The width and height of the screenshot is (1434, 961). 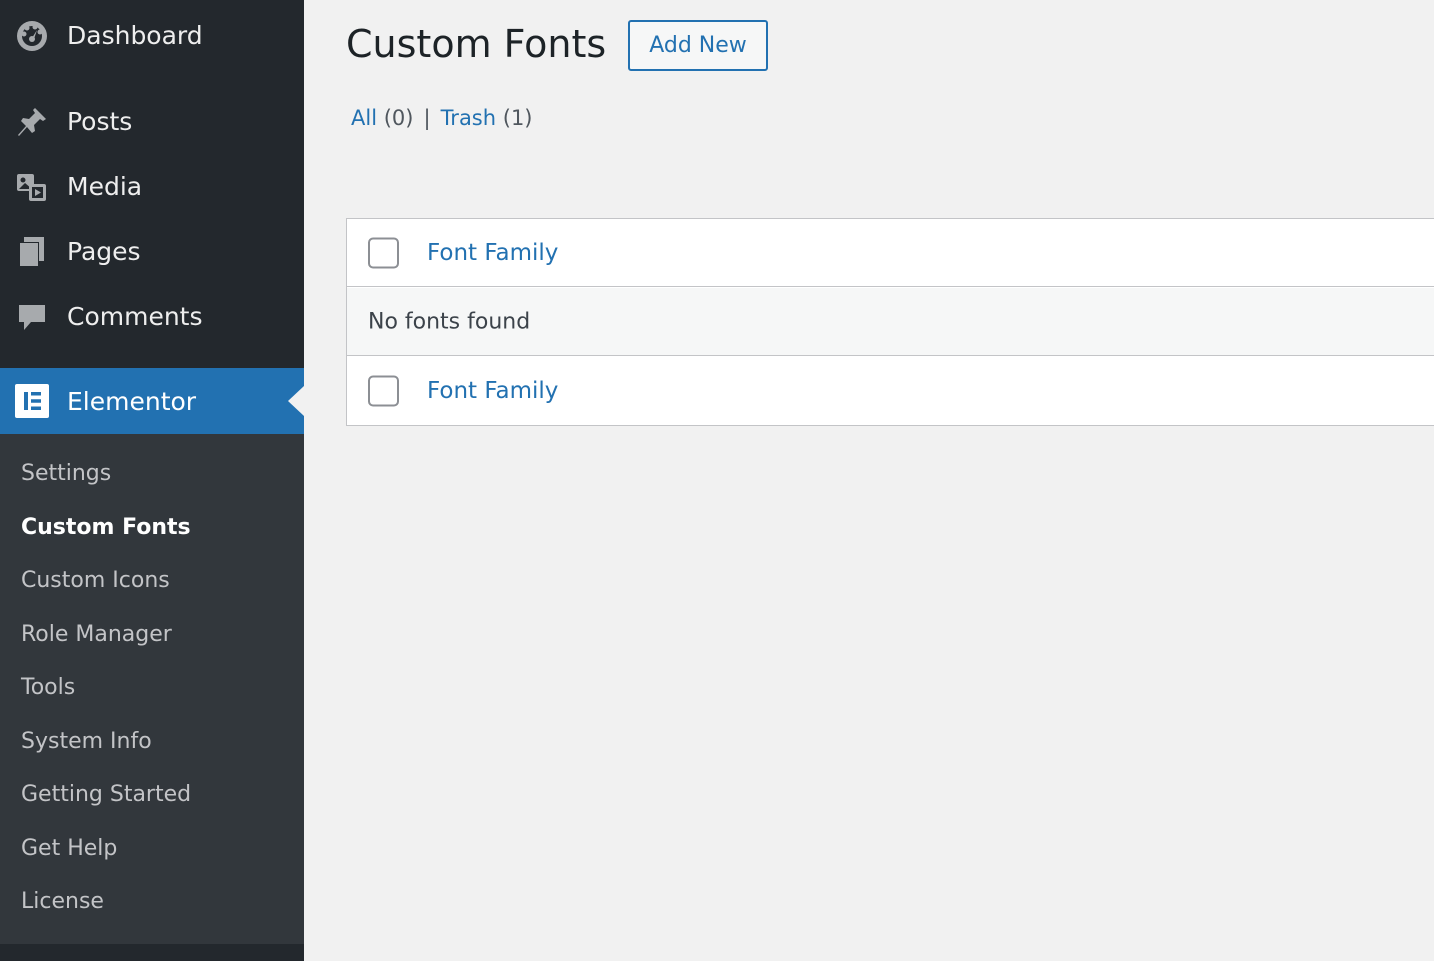 What do you see at coordinates (135, 316) in the screenshot?
I see `sidebar-item-label: Comments` at bounding box center [135, 316].